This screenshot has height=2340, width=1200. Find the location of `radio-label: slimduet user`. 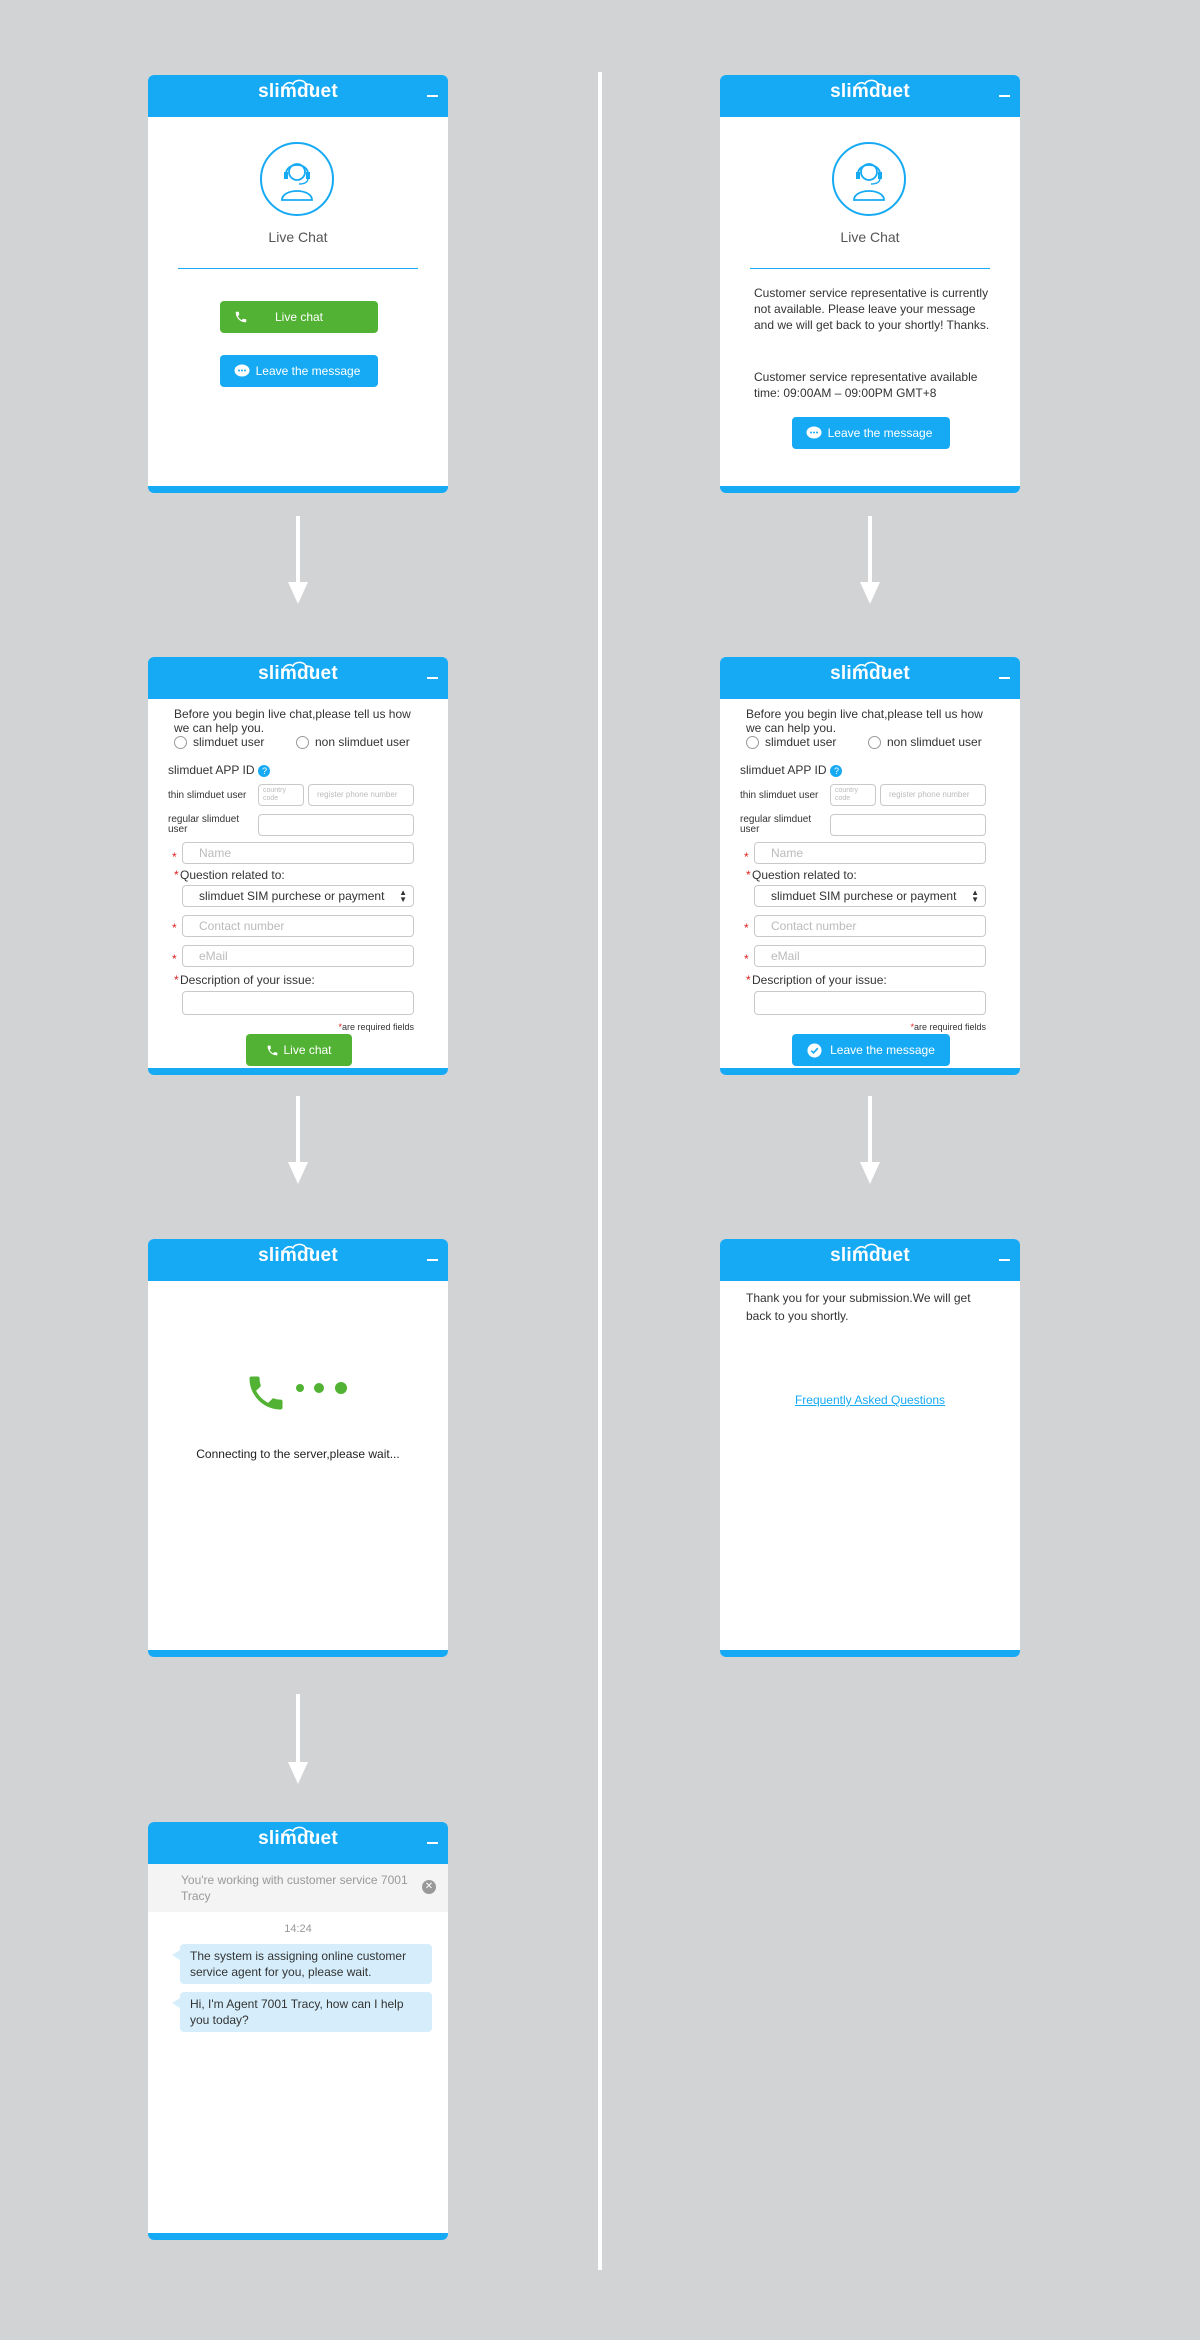

radio-label: slimduet user is located at coordinates (229, 742).